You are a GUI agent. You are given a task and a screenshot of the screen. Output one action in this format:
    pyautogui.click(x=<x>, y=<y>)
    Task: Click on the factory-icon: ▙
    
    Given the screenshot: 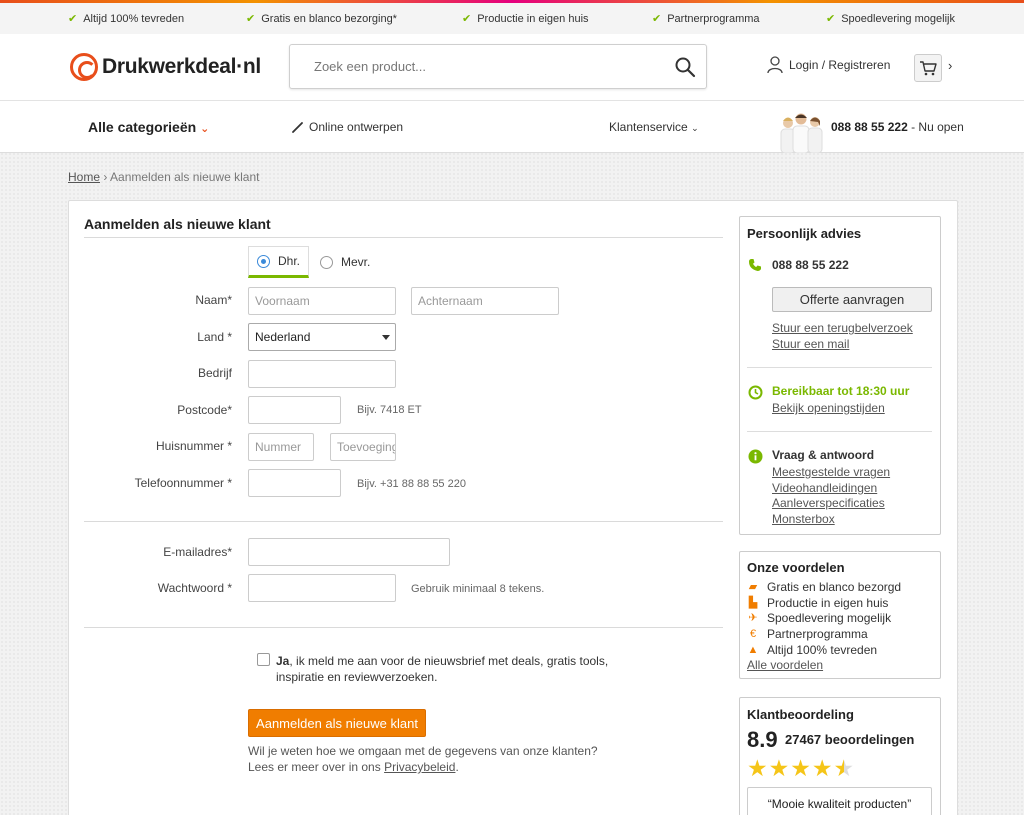 What is the action you would take?
    pyautogui.click(x=753, y=603)
    